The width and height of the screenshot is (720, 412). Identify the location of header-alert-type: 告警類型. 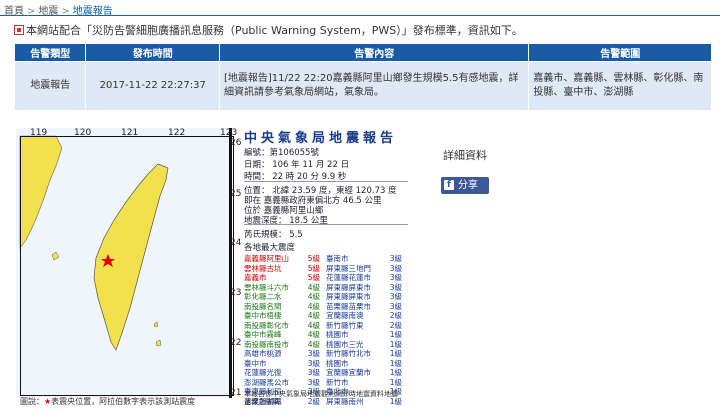
(50, 52).